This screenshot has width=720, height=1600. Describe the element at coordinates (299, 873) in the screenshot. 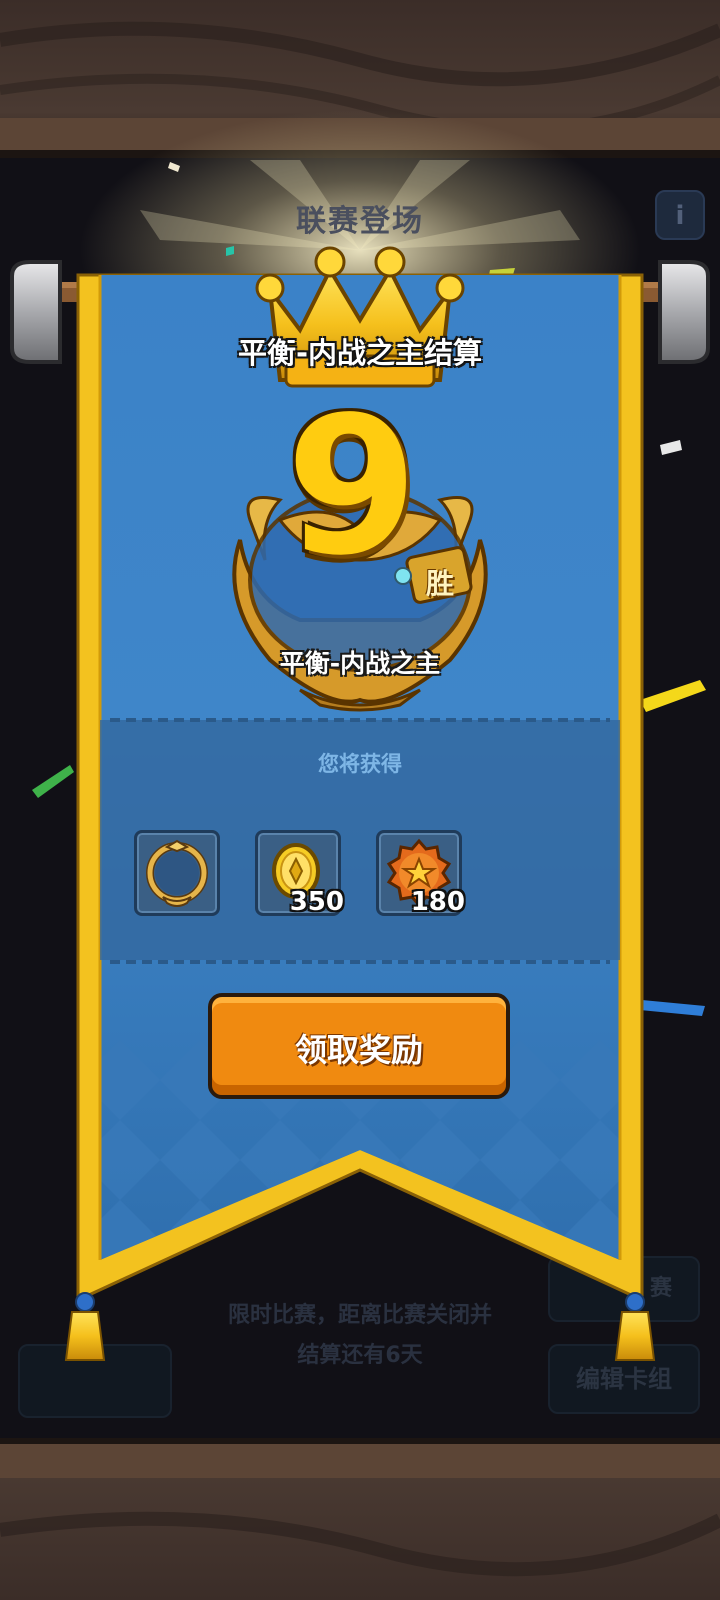

I see `reward-slot-gold-coin: 350` at that location.